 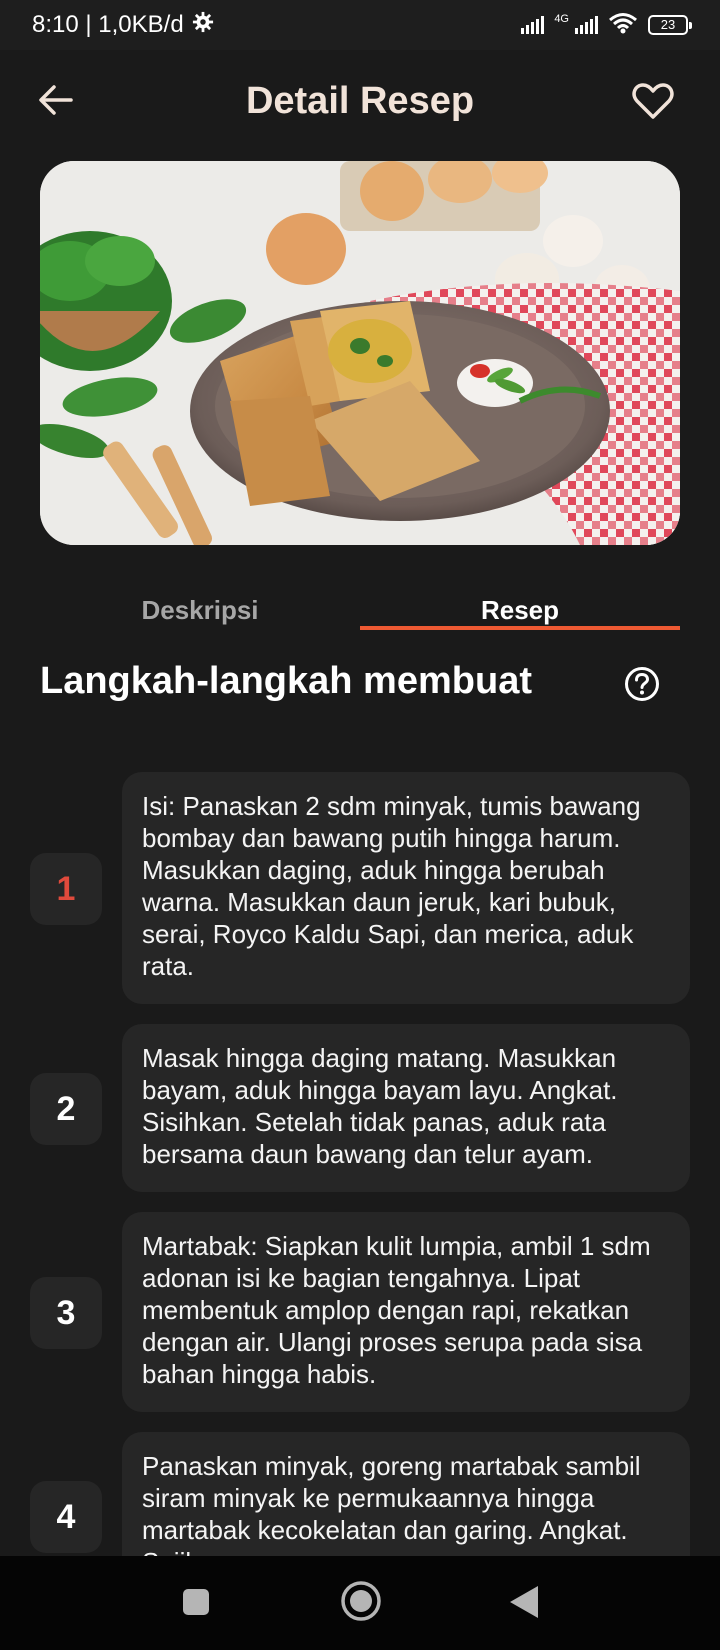 I want to click on square-recents-icon, so click(x=196, y=1604).